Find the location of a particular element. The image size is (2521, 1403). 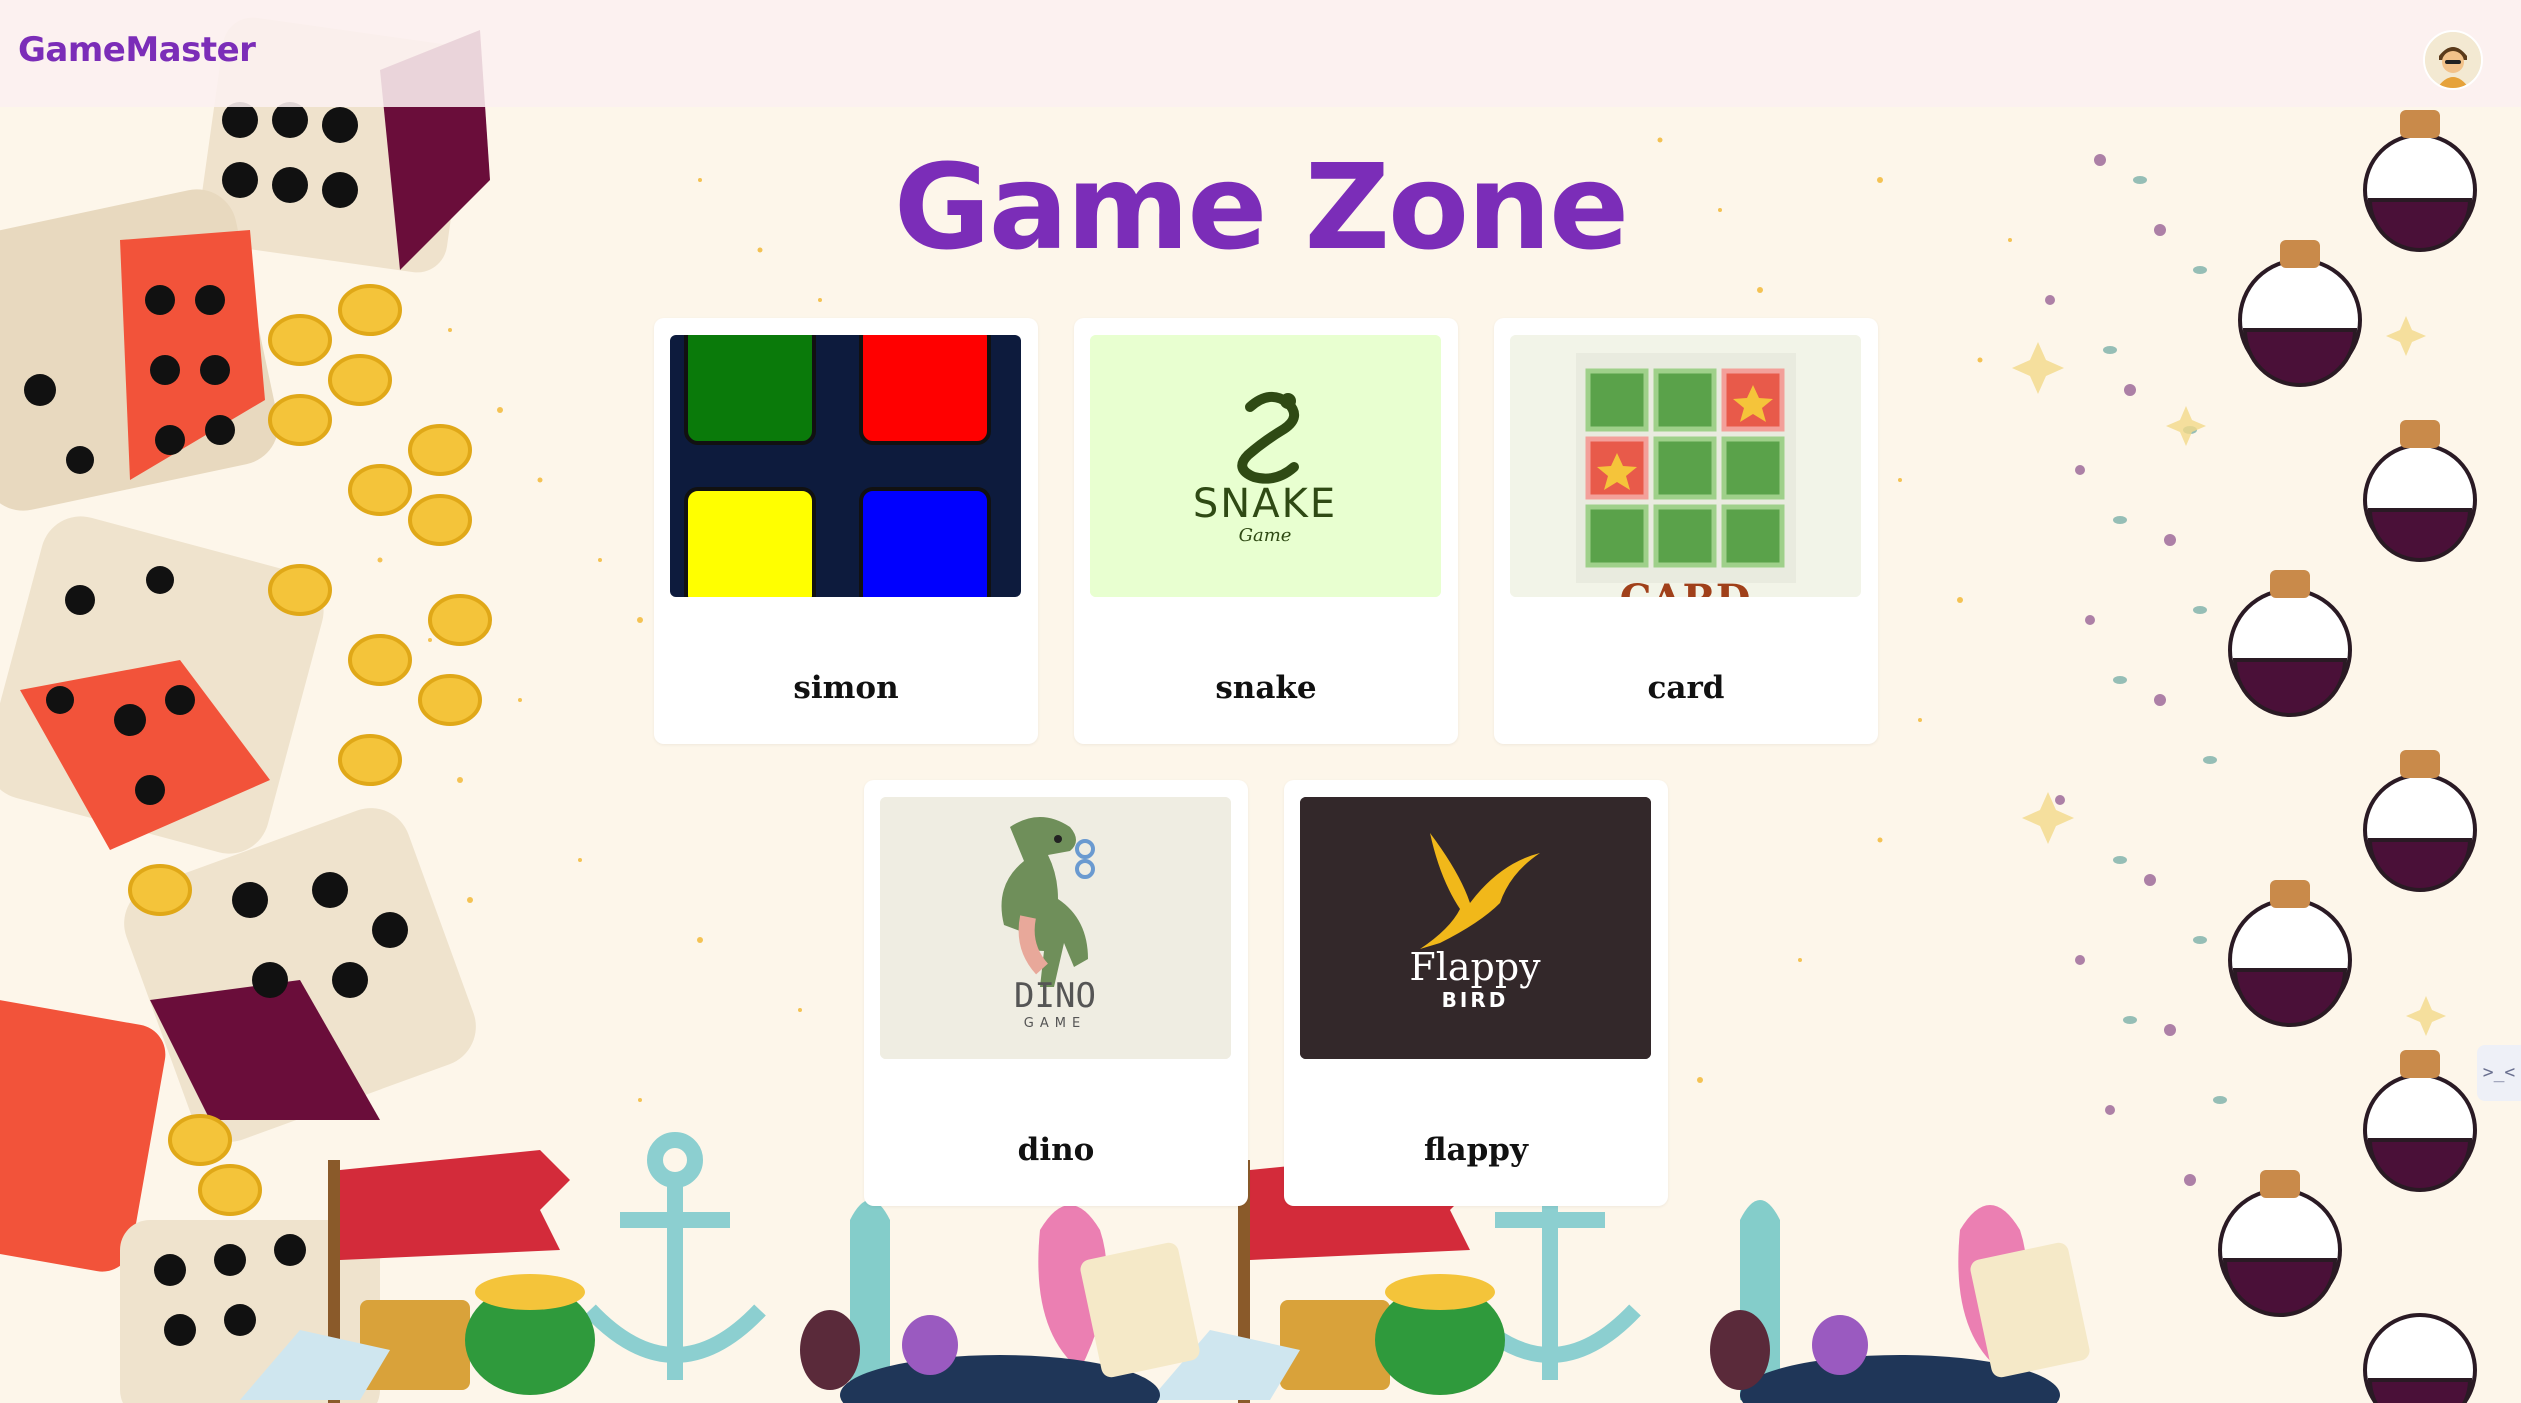

dino-thumbnail: DINO GAME is located at coordinates (1055, 928).